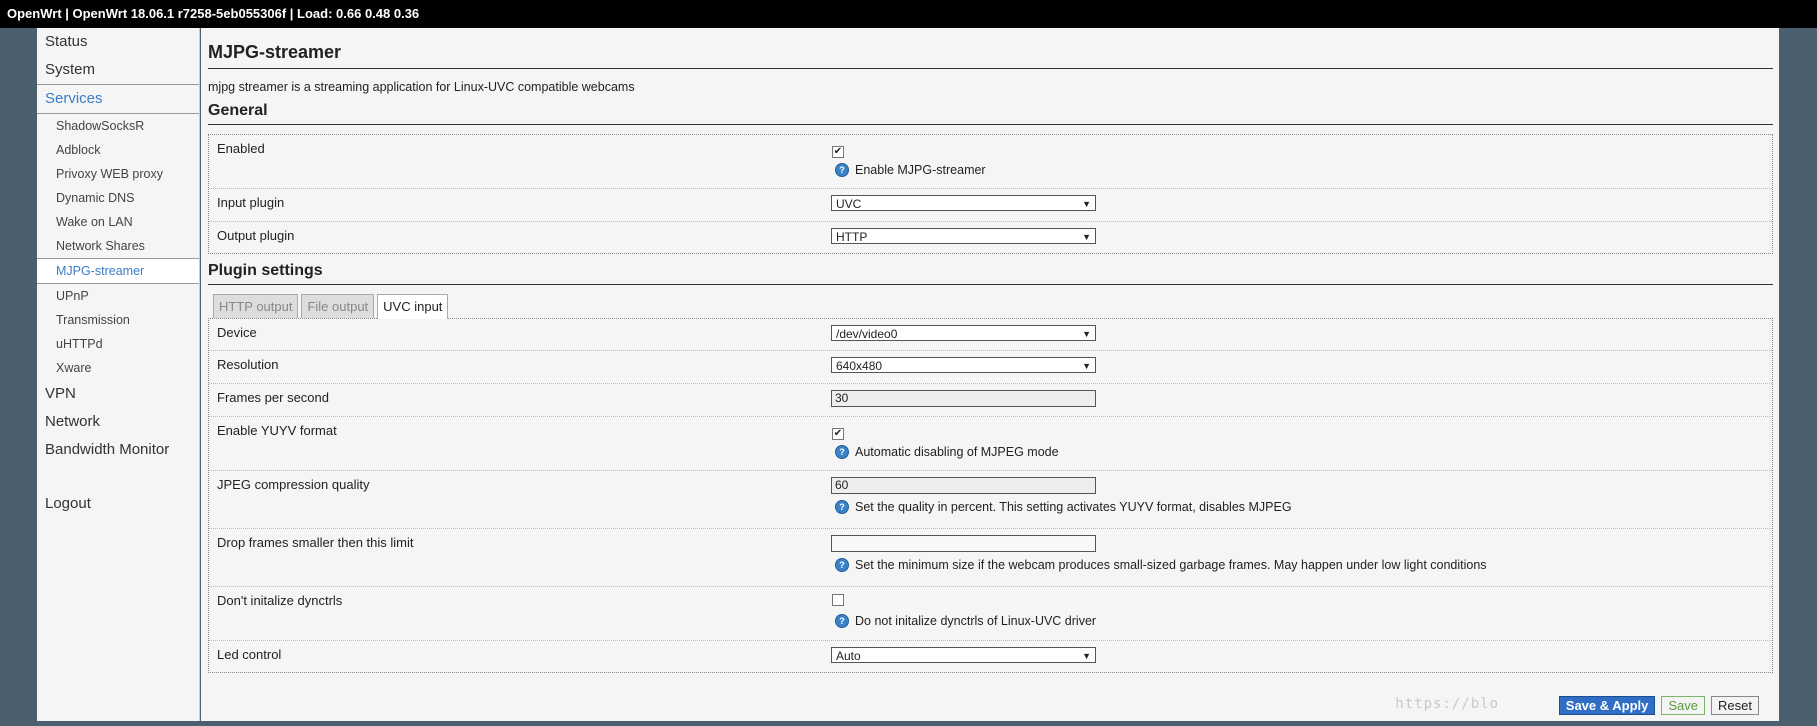 The width and height of the screenshot is (1817, 726). Describe the element at coordinates (277, 430) in the screenshot. I see `yuyv-label: Enable YUYV format` at that location.